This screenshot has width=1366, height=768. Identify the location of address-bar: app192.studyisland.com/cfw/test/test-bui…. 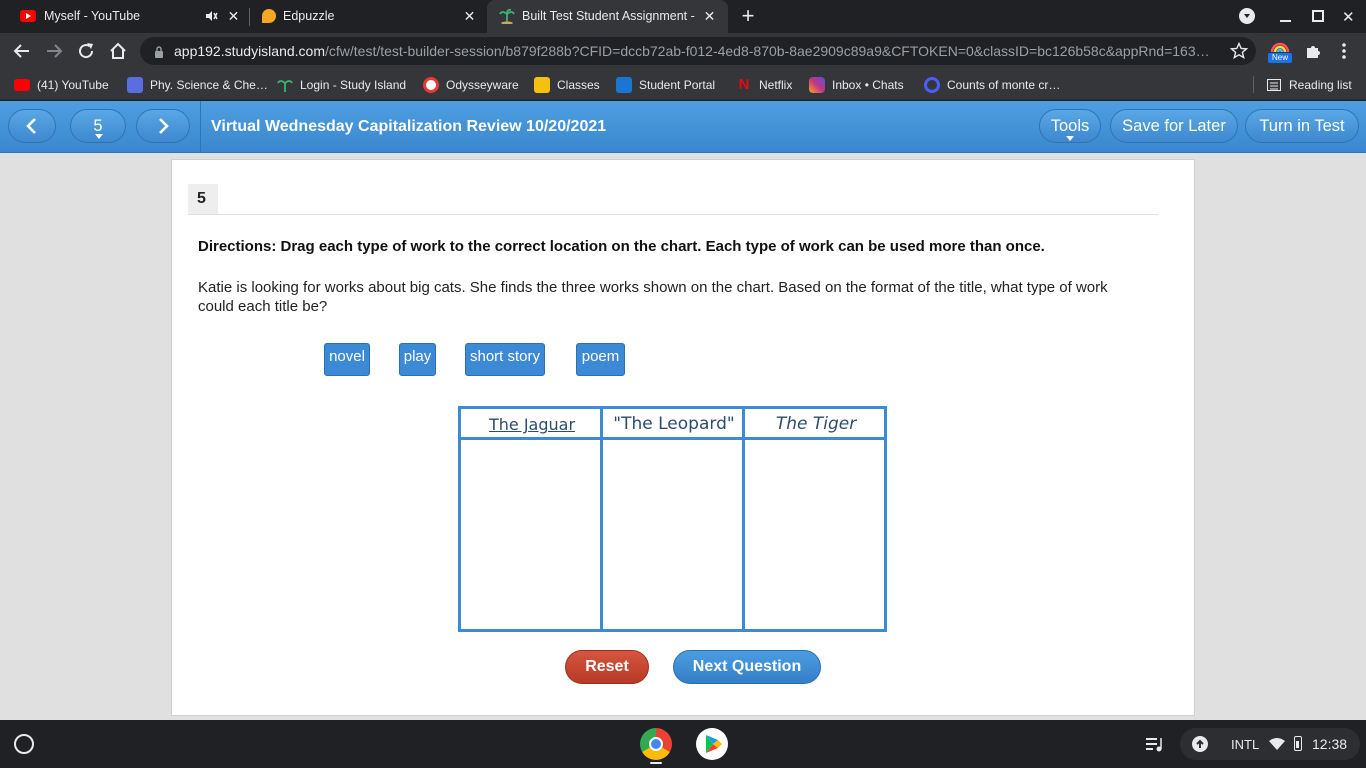
(698, 51).